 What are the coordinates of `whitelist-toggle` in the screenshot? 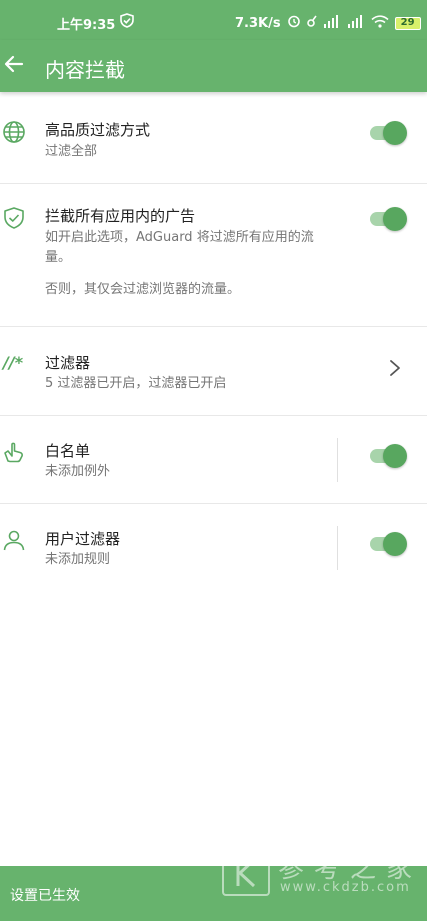 It's located at (388, 456).